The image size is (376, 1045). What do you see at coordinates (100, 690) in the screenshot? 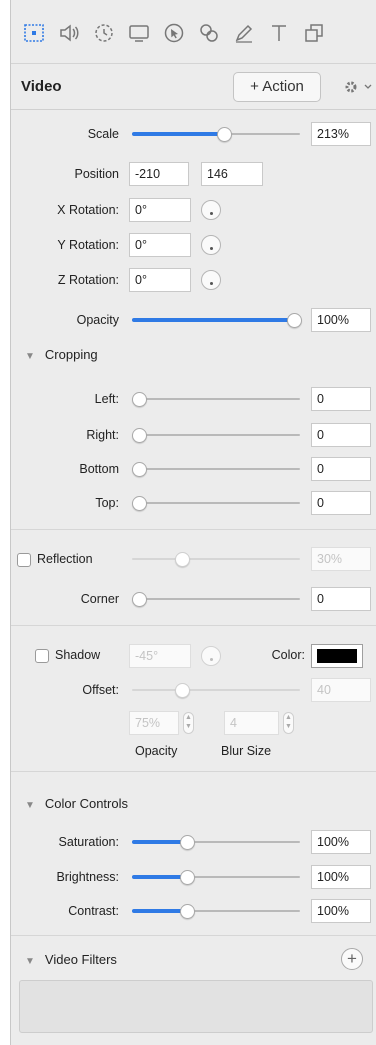
I see `shadow-offset-label: Offset:` at bounding box center [100, 690].